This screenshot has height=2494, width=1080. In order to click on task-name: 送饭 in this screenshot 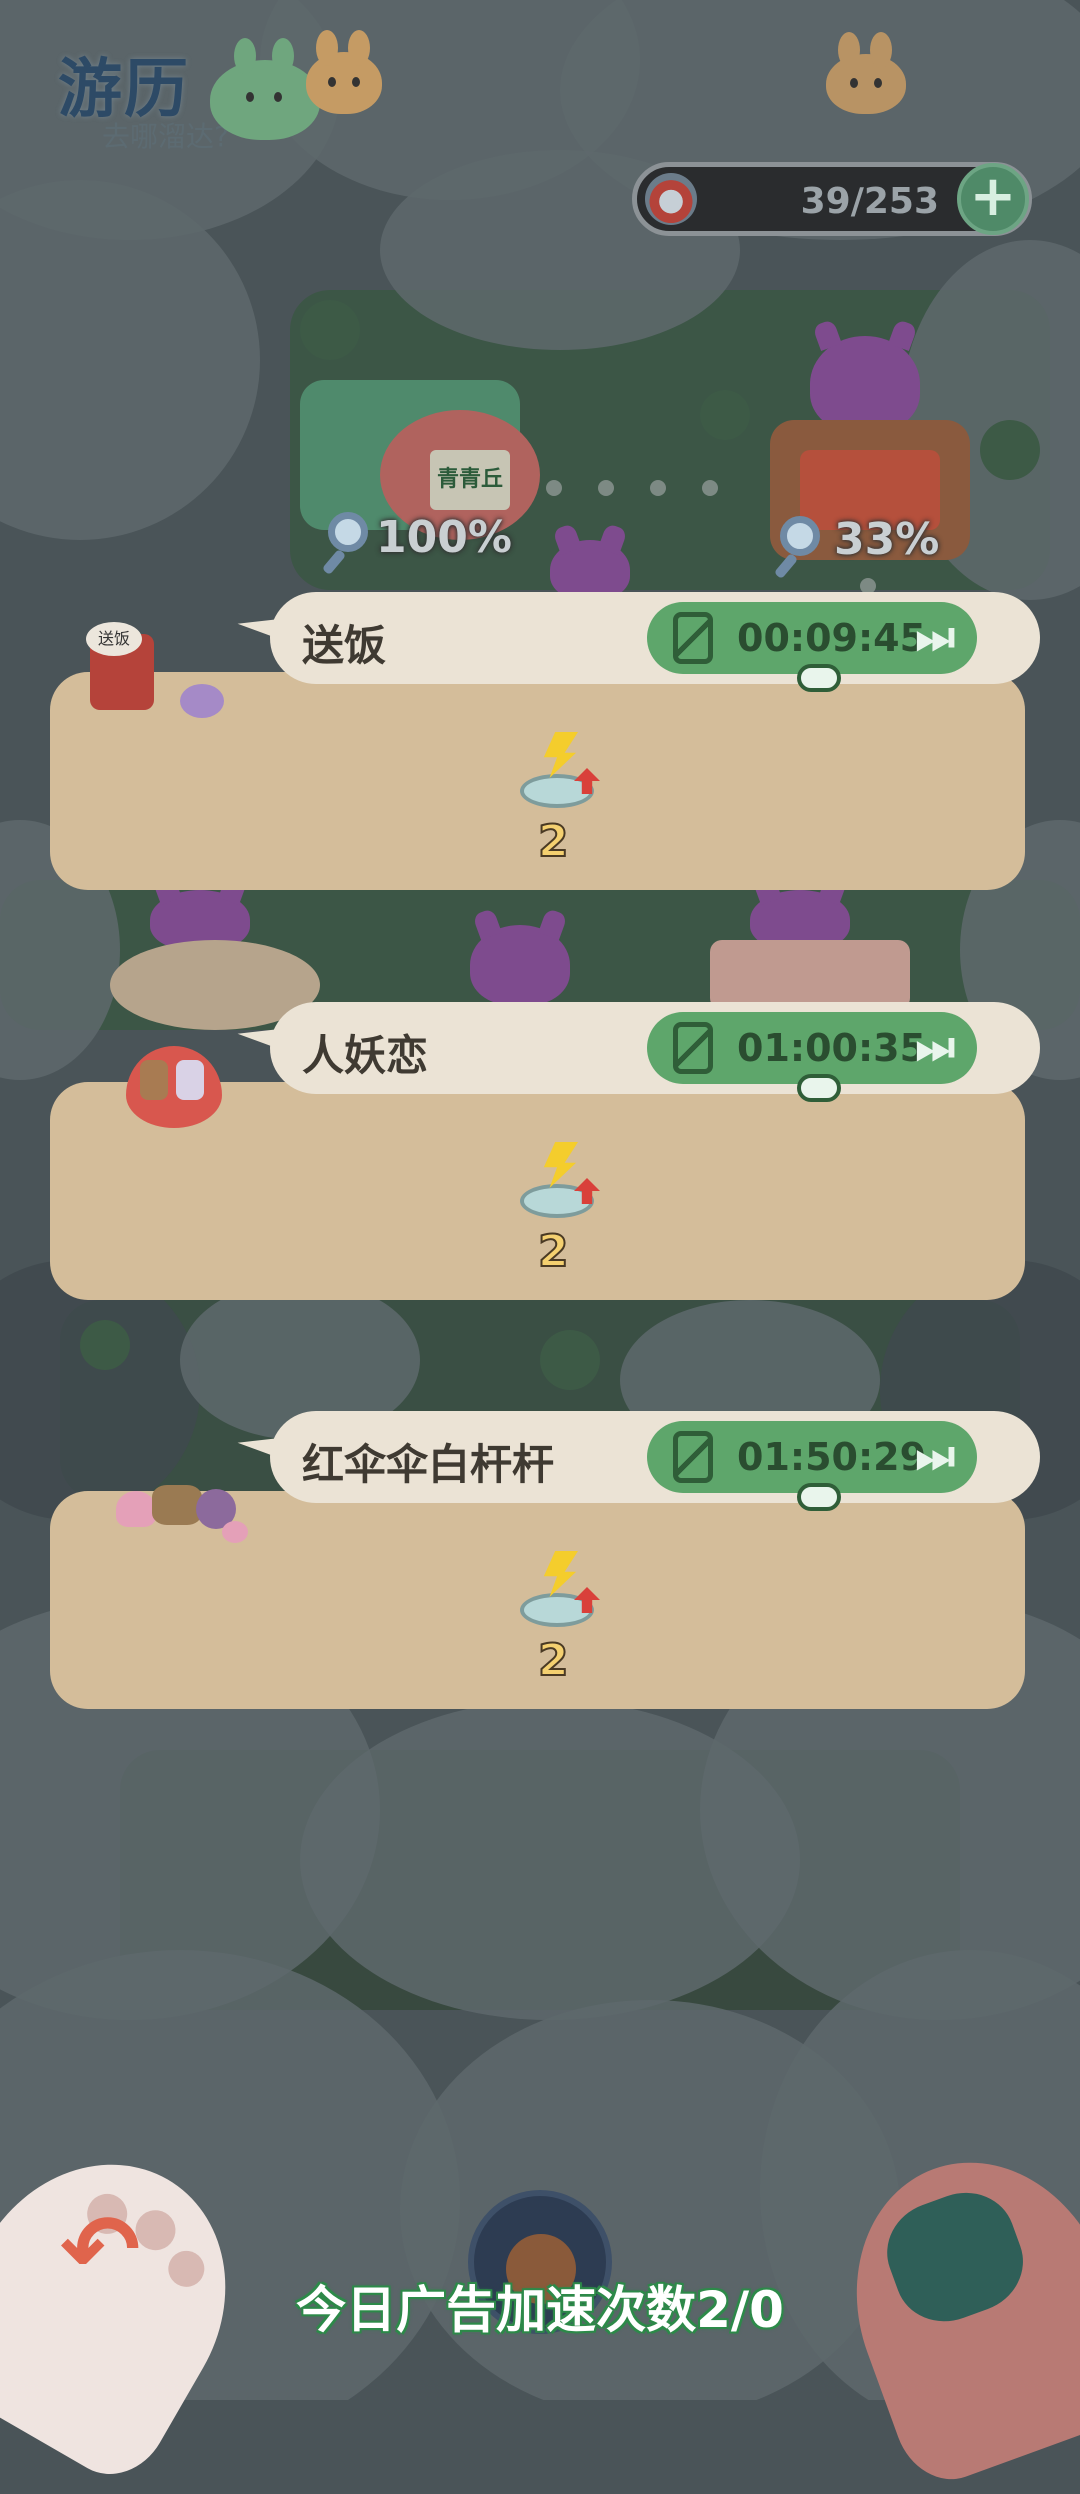, I will do `click(344, 645)`.